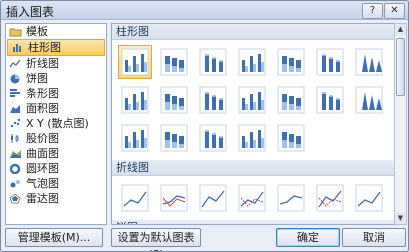 The image size is (409, 252). Describe the element at coordinates (37, 78) in the screenshot. I see `sidebar-item-label: 饼图` at that location.